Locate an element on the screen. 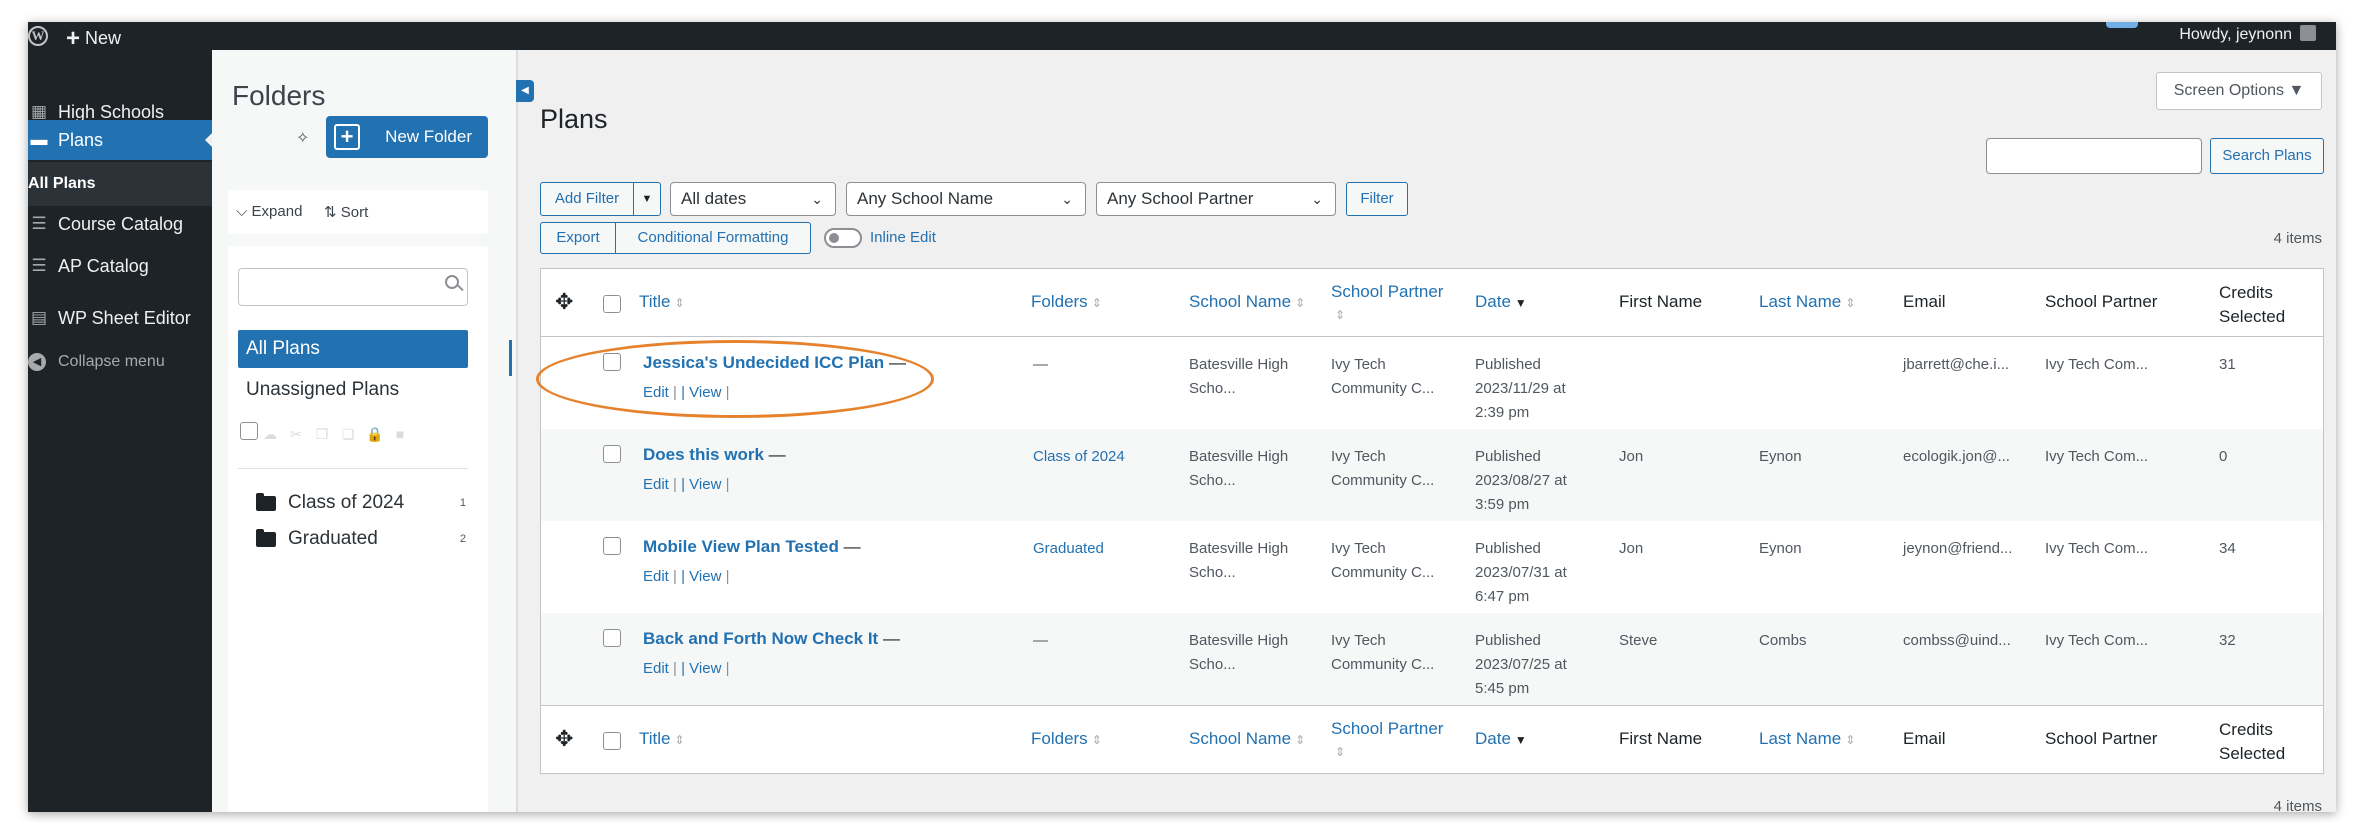 This screenshot has width=2361, height=822. folder-search-input is located at coordinates (353, 287).